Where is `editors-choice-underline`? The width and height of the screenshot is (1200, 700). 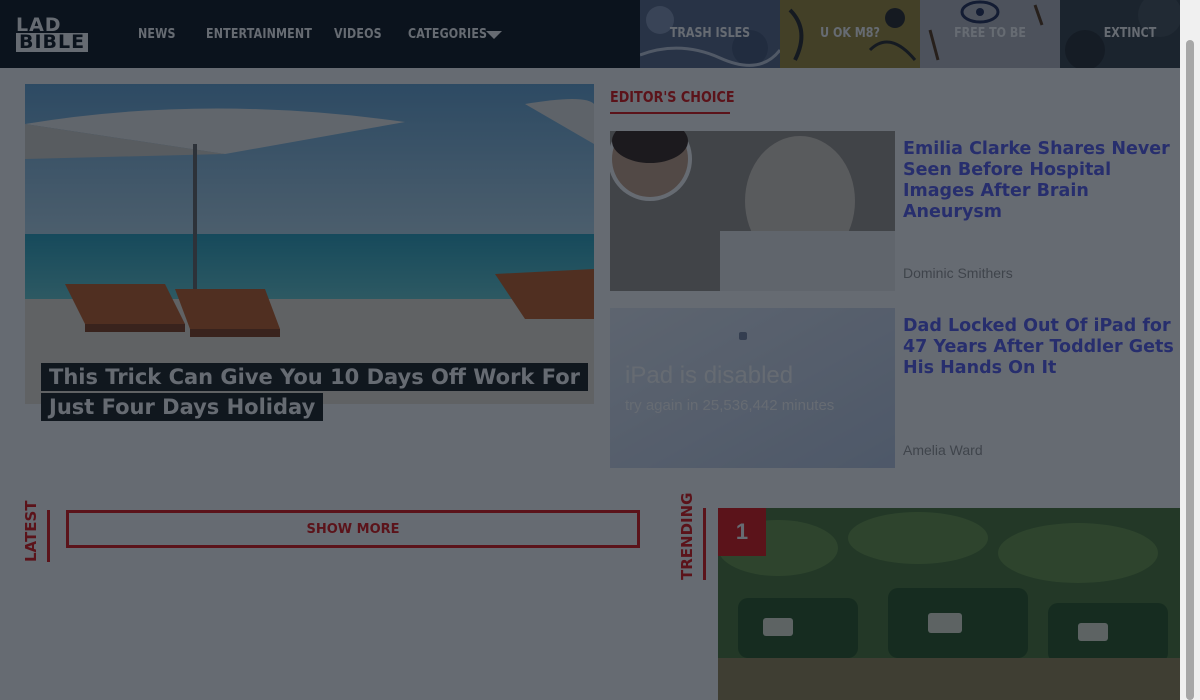 editors-choice-underline is located at coordinates (670, 113).